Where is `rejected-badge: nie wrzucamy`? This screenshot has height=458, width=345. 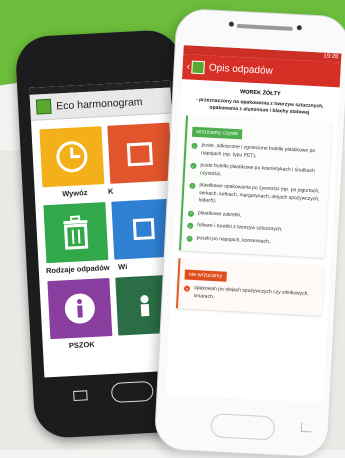
rejected-badge: nie wrzucamy is located at coordinates (205, 275).